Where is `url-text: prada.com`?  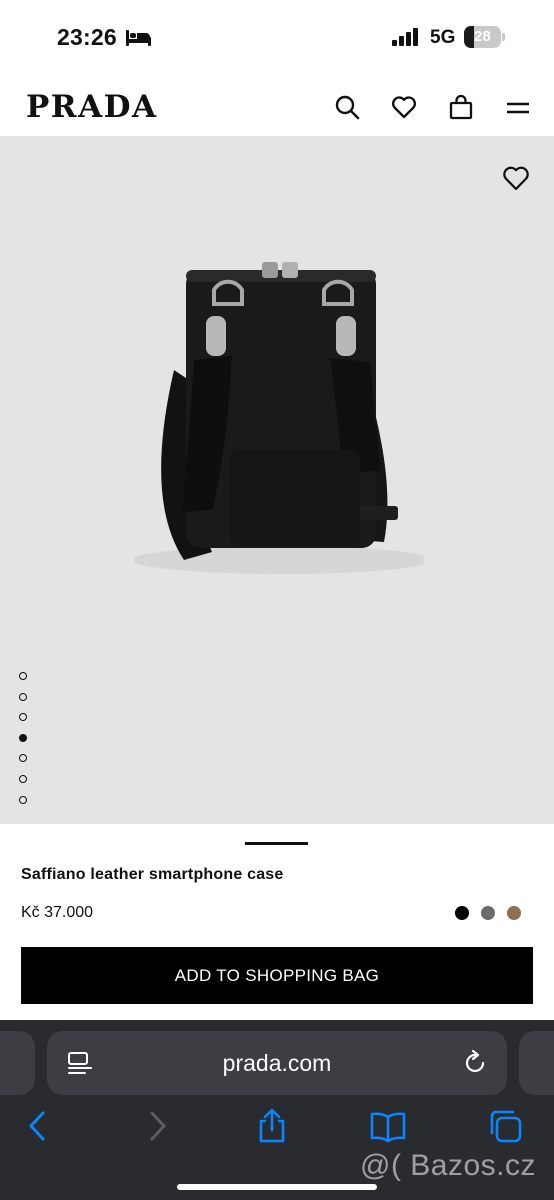 url-text: prada.com is located at coordinates (277, 1063).